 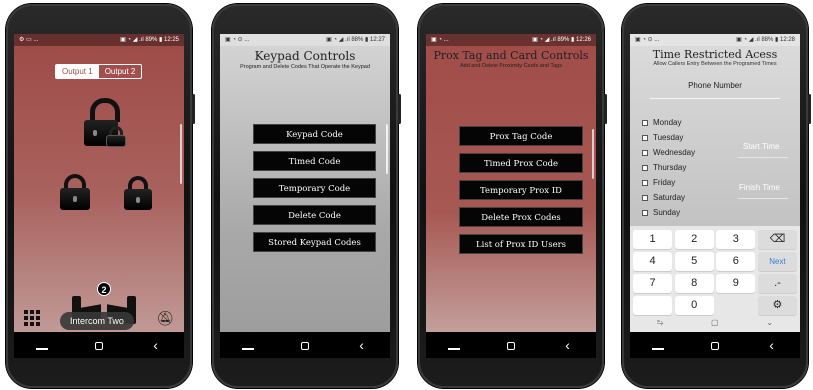 I want to click on start-time-input, so click(x=763, y=157).